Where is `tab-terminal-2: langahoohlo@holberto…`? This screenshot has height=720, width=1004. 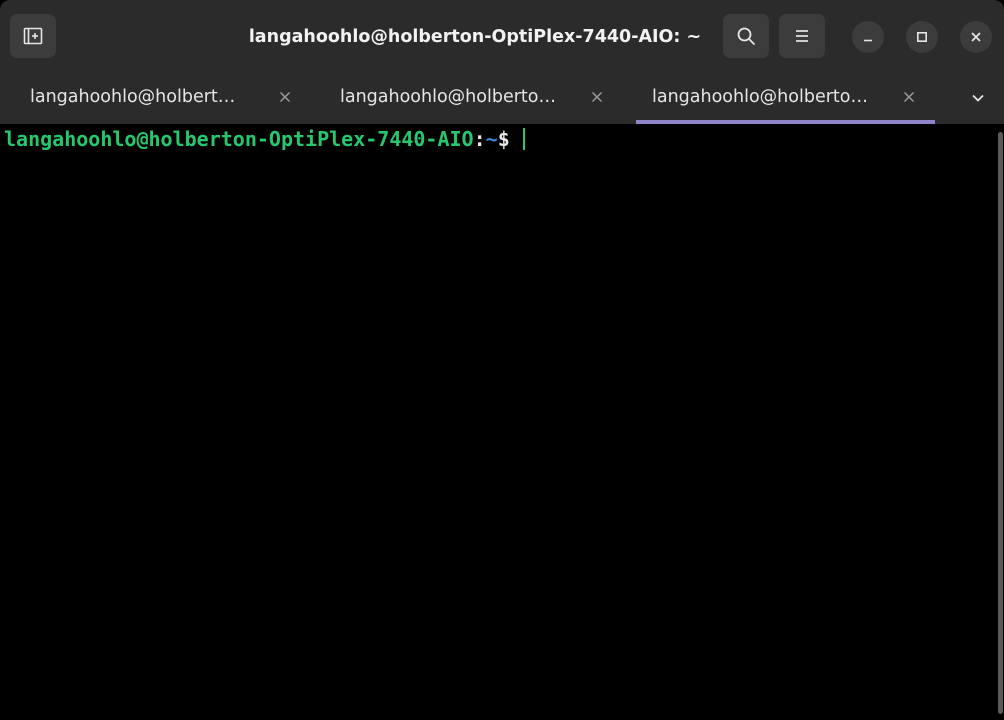
tab-terminal-2: langahoohlo@holberto… is located at coordinates (462, 98).